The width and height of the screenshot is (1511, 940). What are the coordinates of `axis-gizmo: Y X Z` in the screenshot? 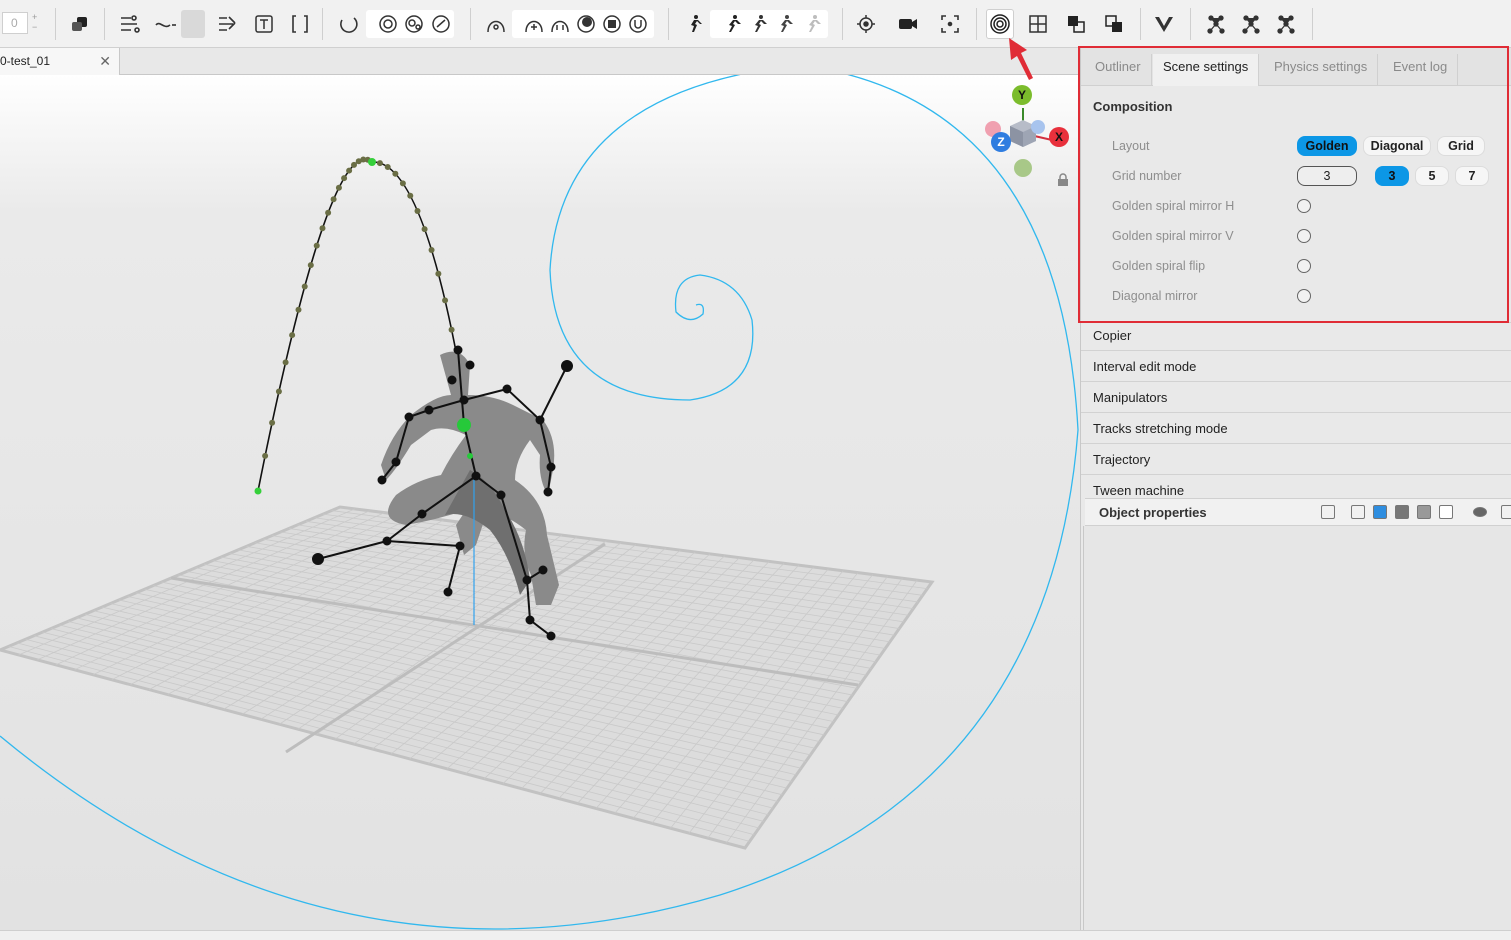 It's located at (1027, 135).